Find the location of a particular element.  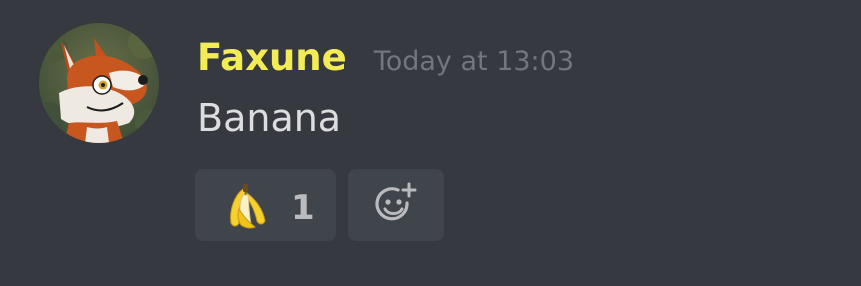

message-header: Faxune Today at 13:03 is located at coordinates (385, 58).